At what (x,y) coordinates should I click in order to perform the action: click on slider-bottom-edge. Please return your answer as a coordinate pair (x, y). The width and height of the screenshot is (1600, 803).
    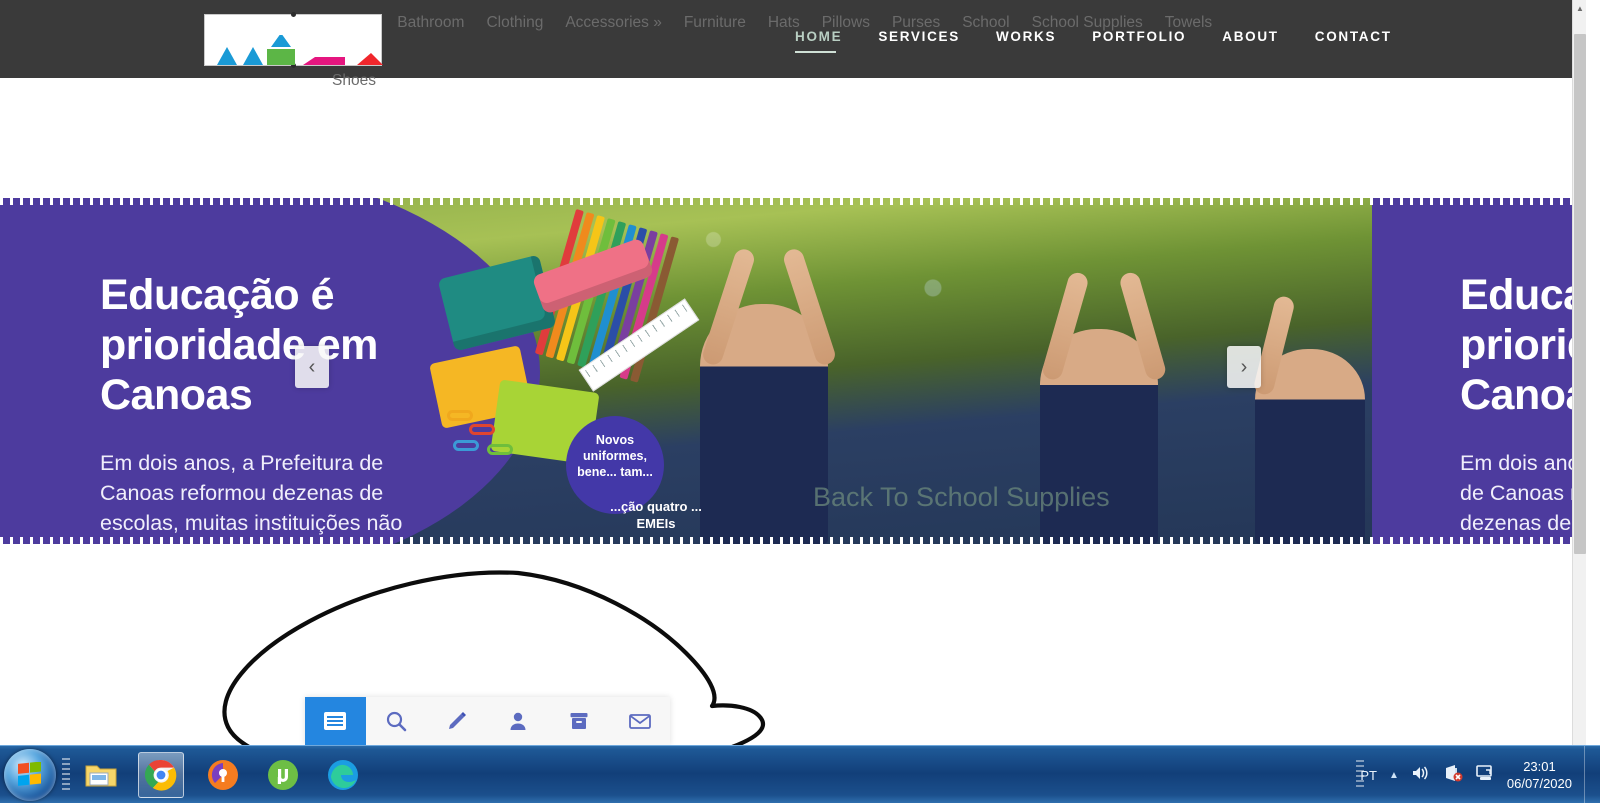
    Looking at the image, I should click on (793, 540).